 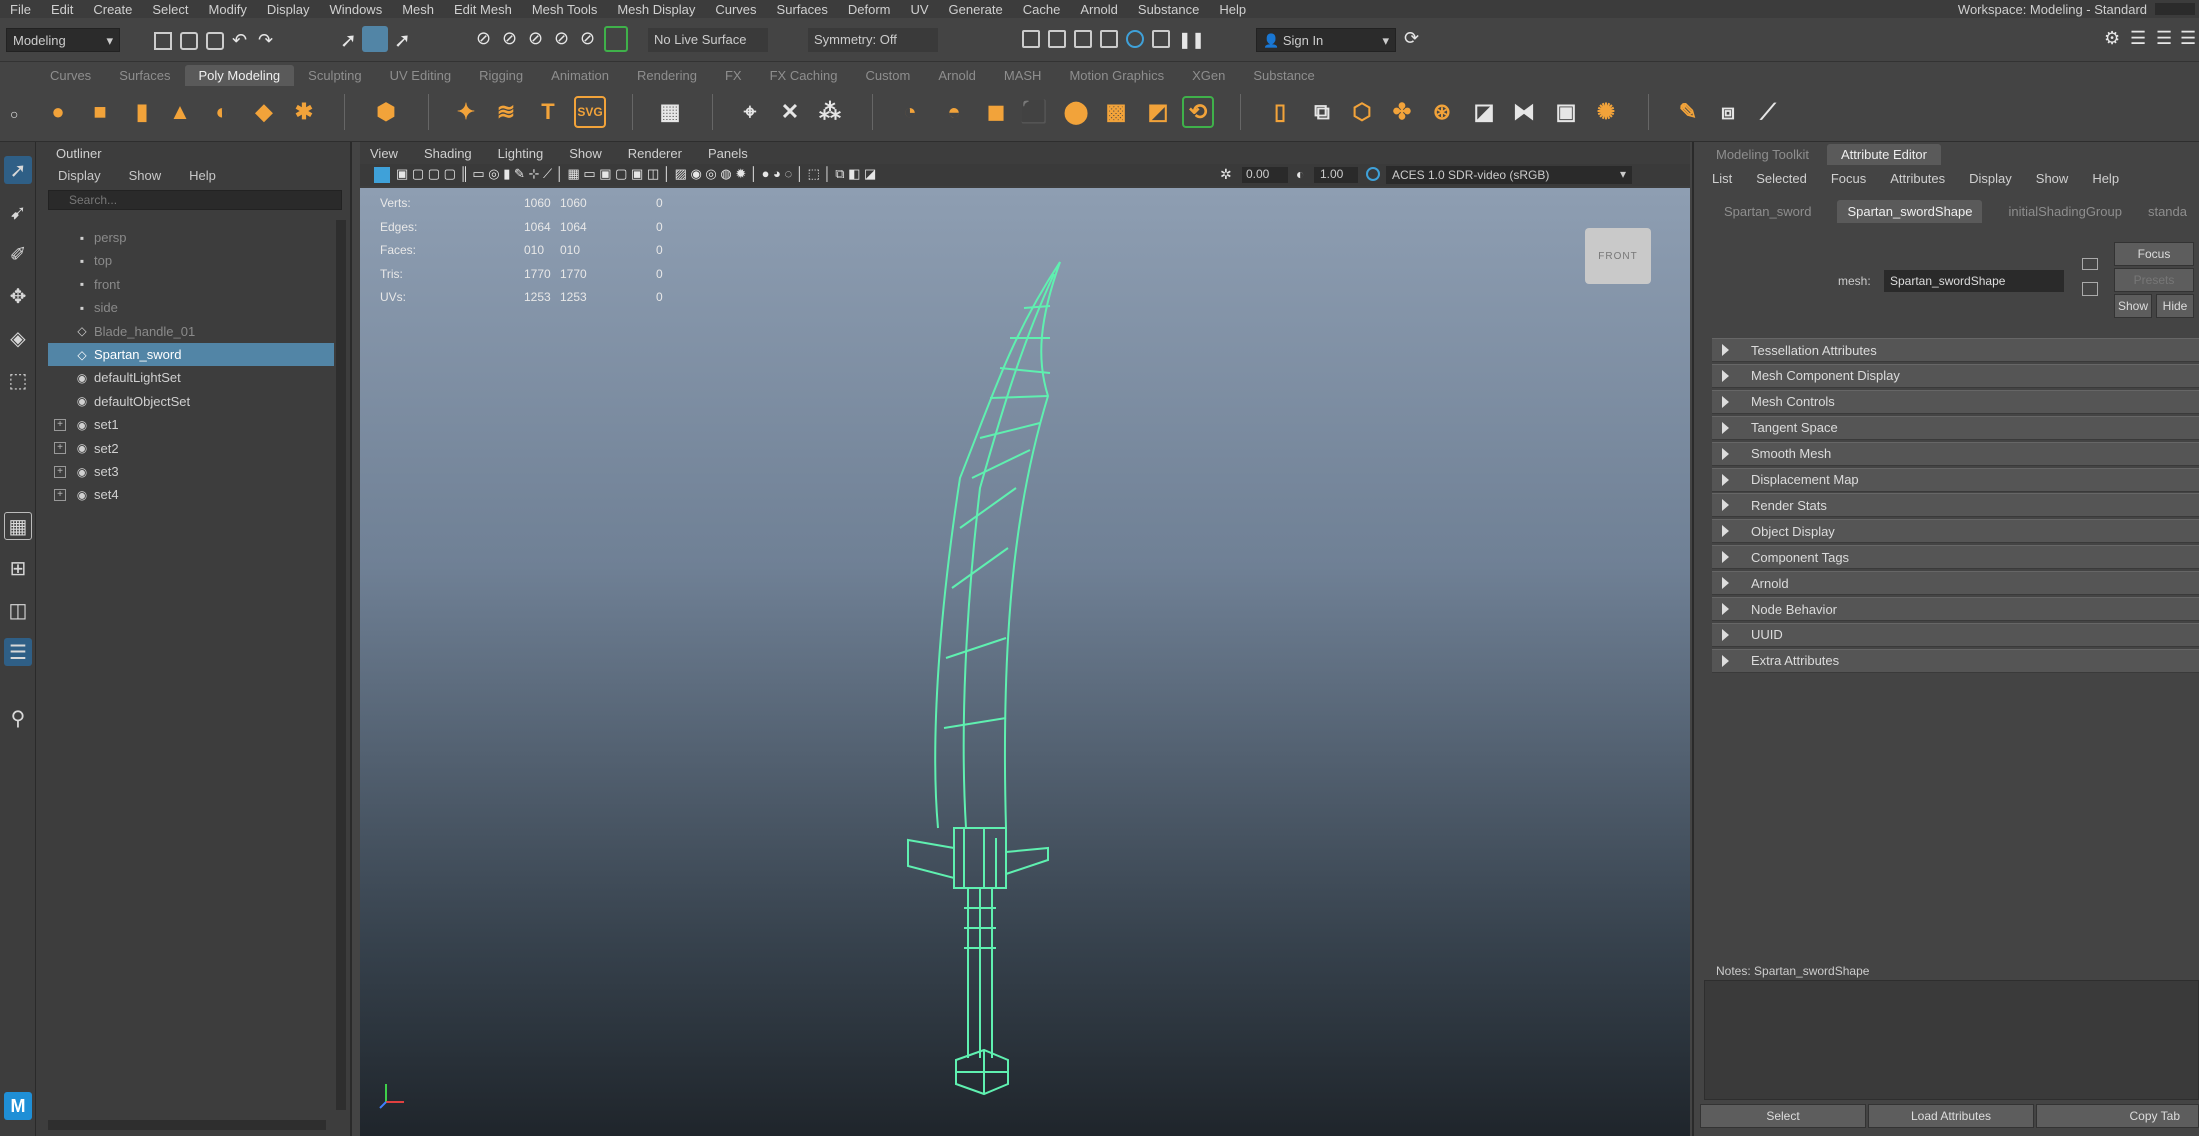 I want to click on outliner-row: ▪ persp, so click(x=191, y=237).